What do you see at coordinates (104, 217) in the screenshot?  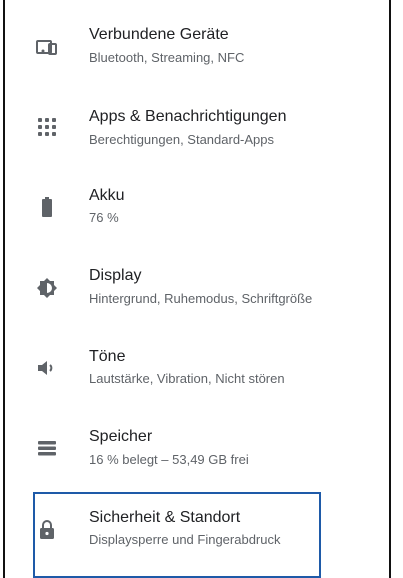 I see `settings-item-subtitle: 76 %` at bounding box center [104, 217].